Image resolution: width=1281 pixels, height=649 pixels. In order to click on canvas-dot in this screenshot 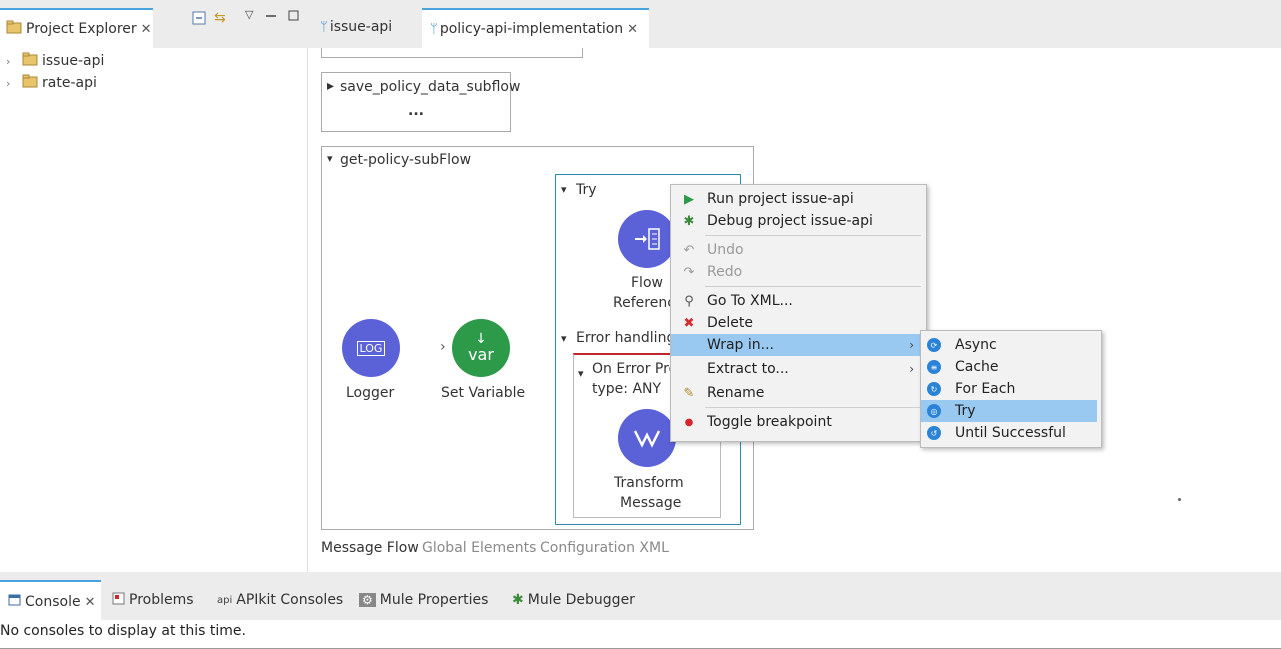, I will do `click(1179, 499)`.